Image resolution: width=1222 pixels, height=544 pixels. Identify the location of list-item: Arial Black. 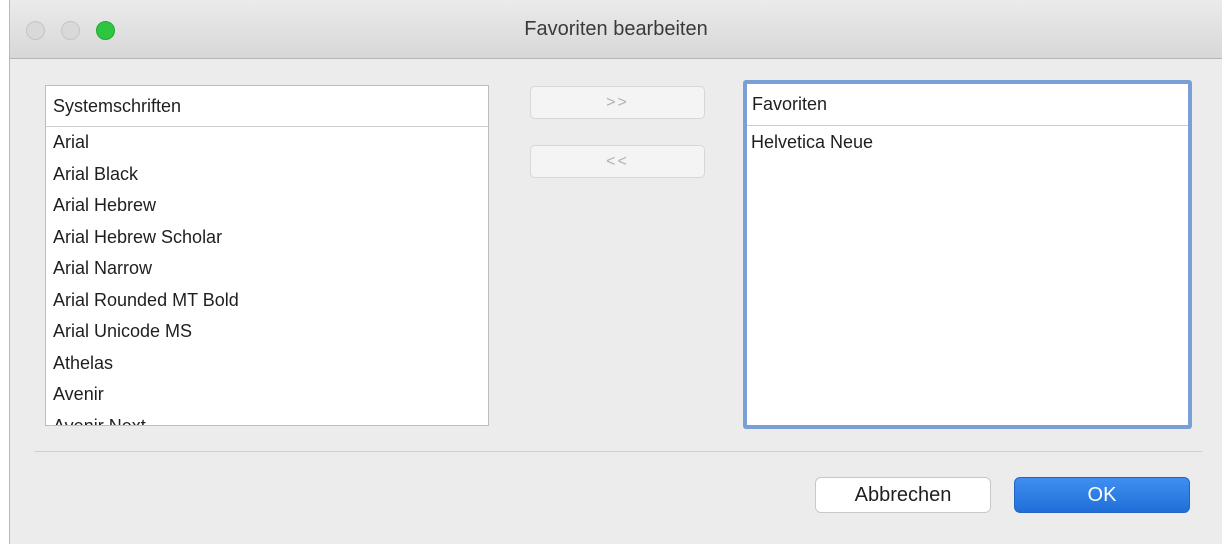
(267, 175).